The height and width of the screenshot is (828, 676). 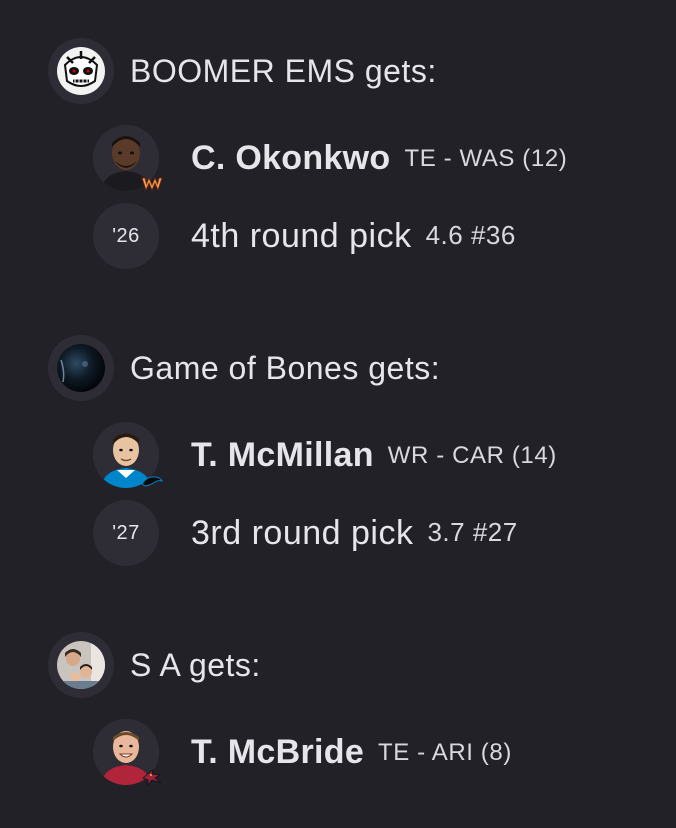 What do you see at coordinates (195, 664) in the screenshot?
I see `team-name: S A gets:` at bounding box center [195, 664].